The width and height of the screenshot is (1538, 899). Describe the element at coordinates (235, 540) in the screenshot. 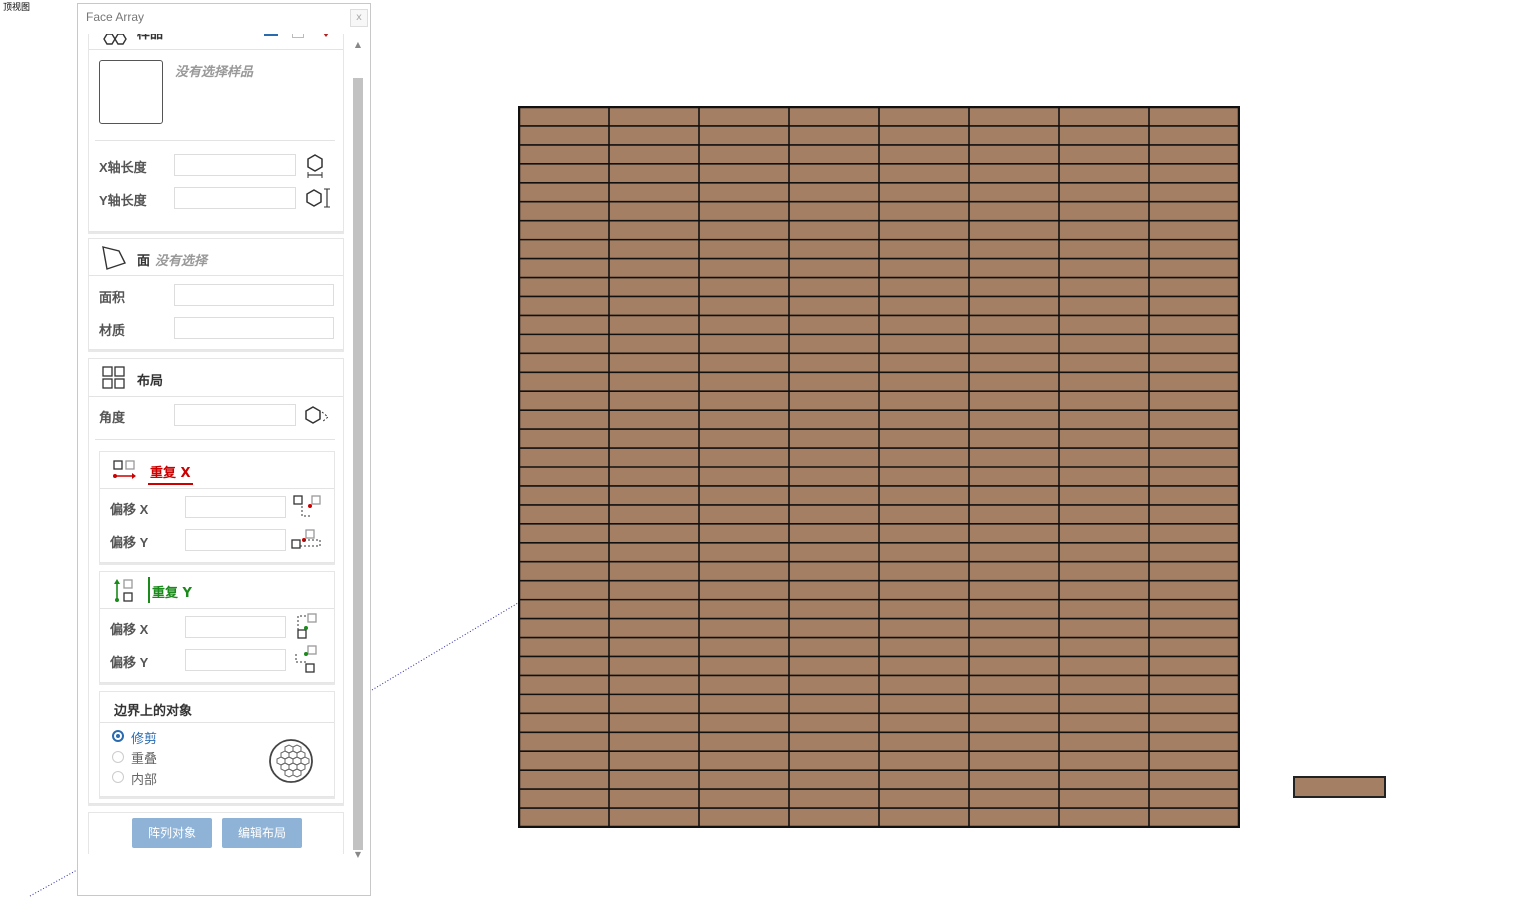

I see `repeat-x-offset-y-input` at that location.